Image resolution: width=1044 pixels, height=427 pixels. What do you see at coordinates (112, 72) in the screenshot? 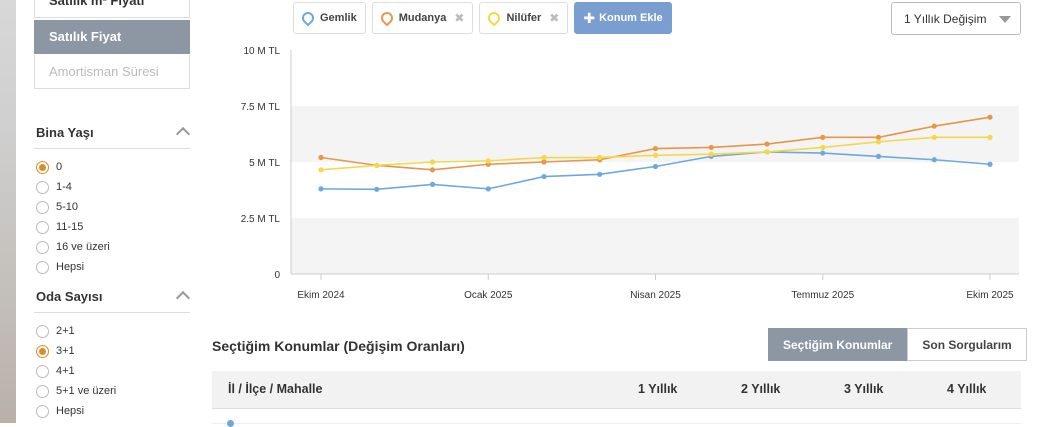
I see `menu-item-amortization: Amortisman Süresi` at bounding box center [112, 72].